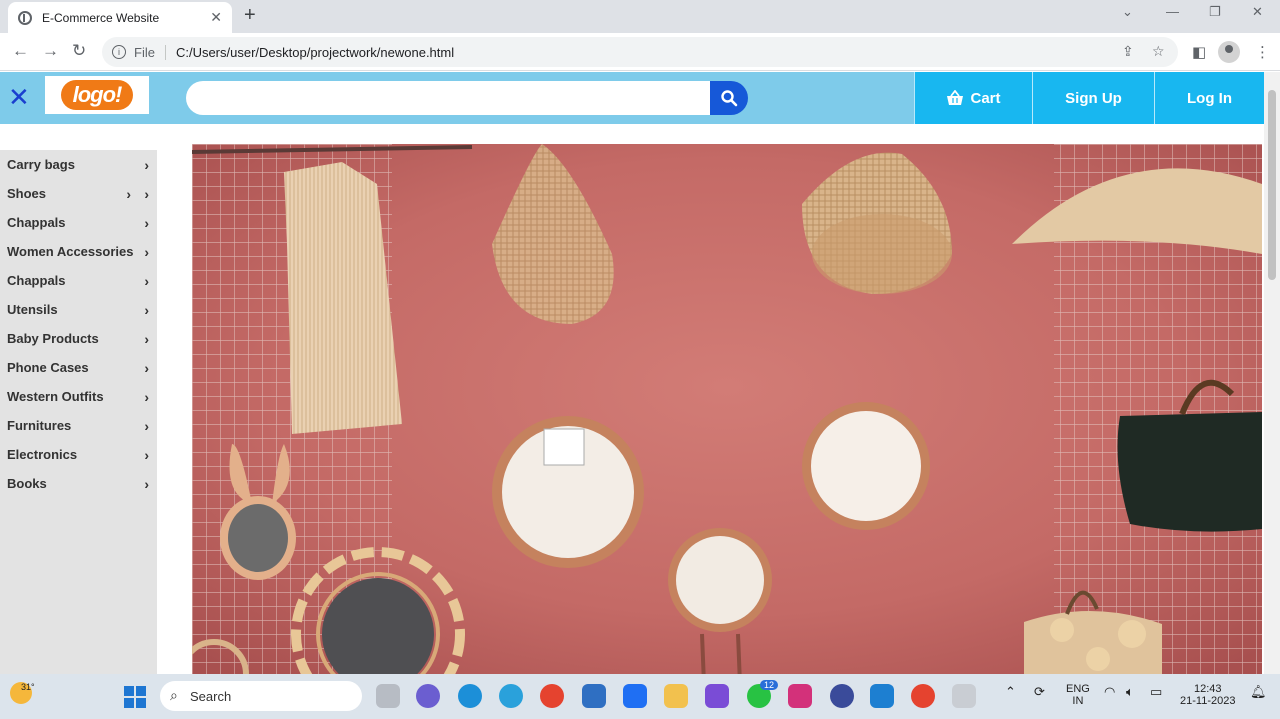 This screenshot has width=1280, height=719. What do you see at coordinates (216, 17) in the screenshot?
I see `tab-close-icon: ✕` at bounding box center [216, 17].